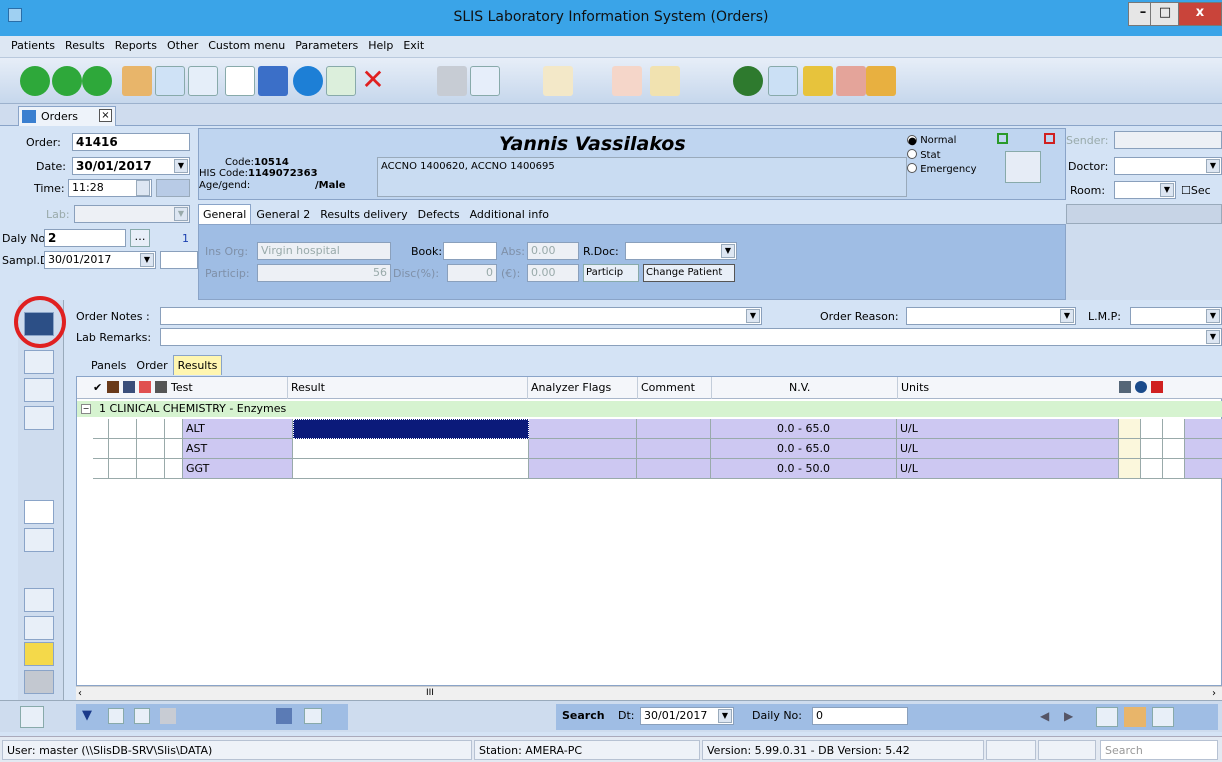 The width and height of the screenshot is (1222, 762). I want to click on view-icon, so click(1135, 717).